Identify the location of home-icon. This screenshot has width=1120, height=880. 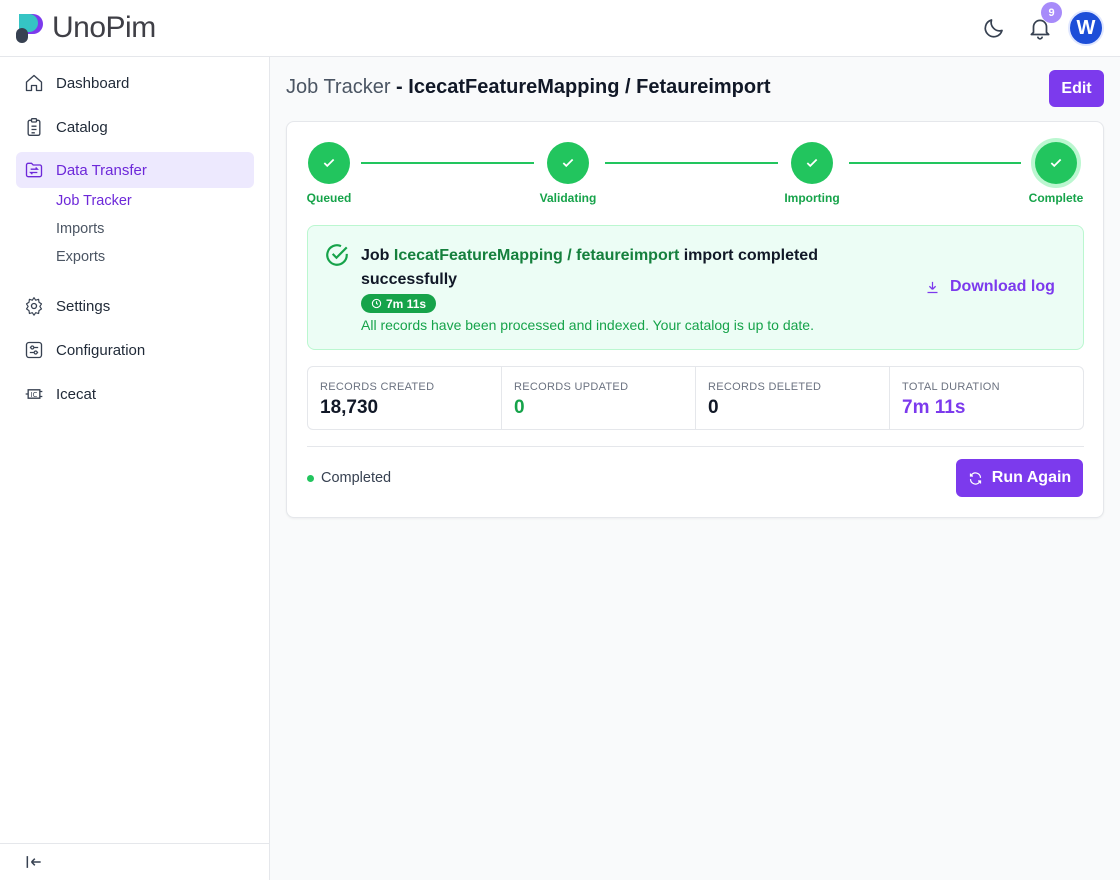
(34, 83).